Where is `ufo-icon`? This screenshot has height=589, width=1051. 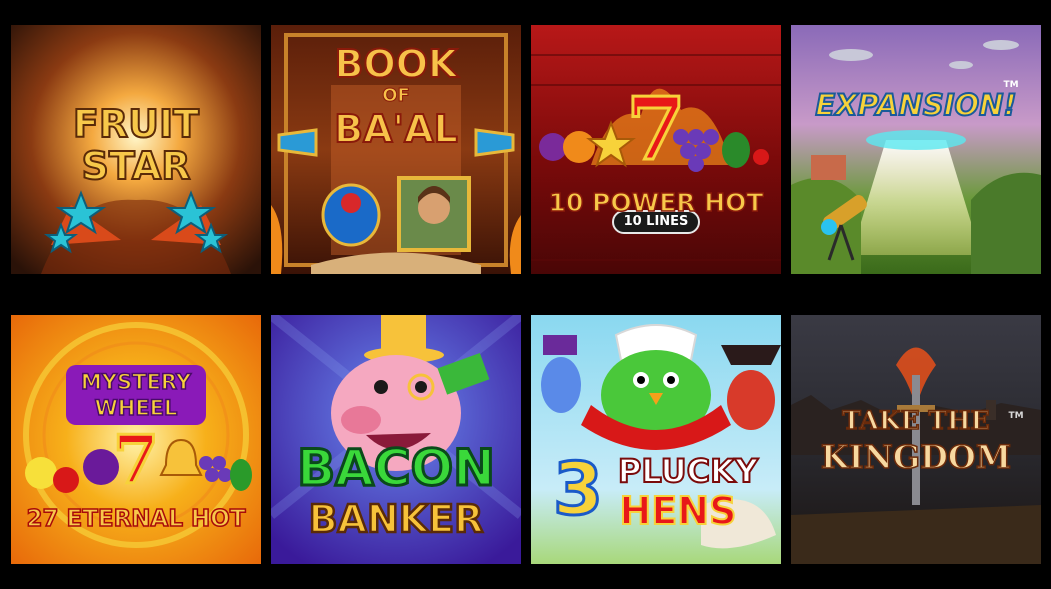
ufo-icon is located at coordinates (851, 55).